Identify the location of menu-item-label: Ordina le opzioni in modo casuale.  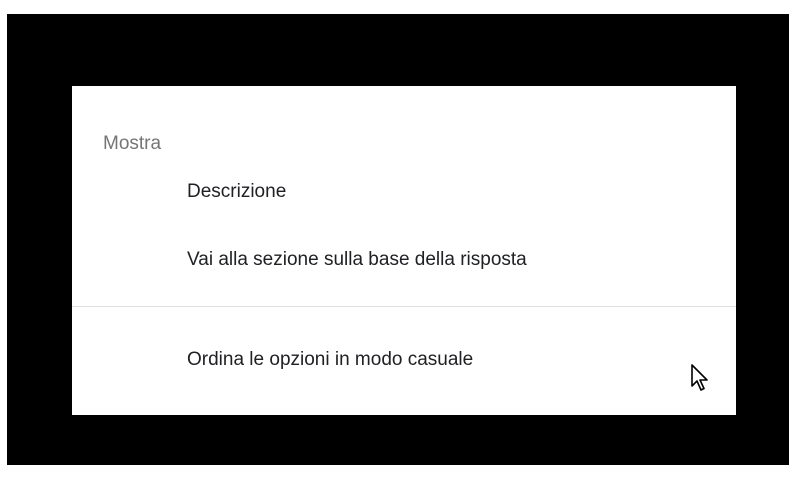
(330, 359).